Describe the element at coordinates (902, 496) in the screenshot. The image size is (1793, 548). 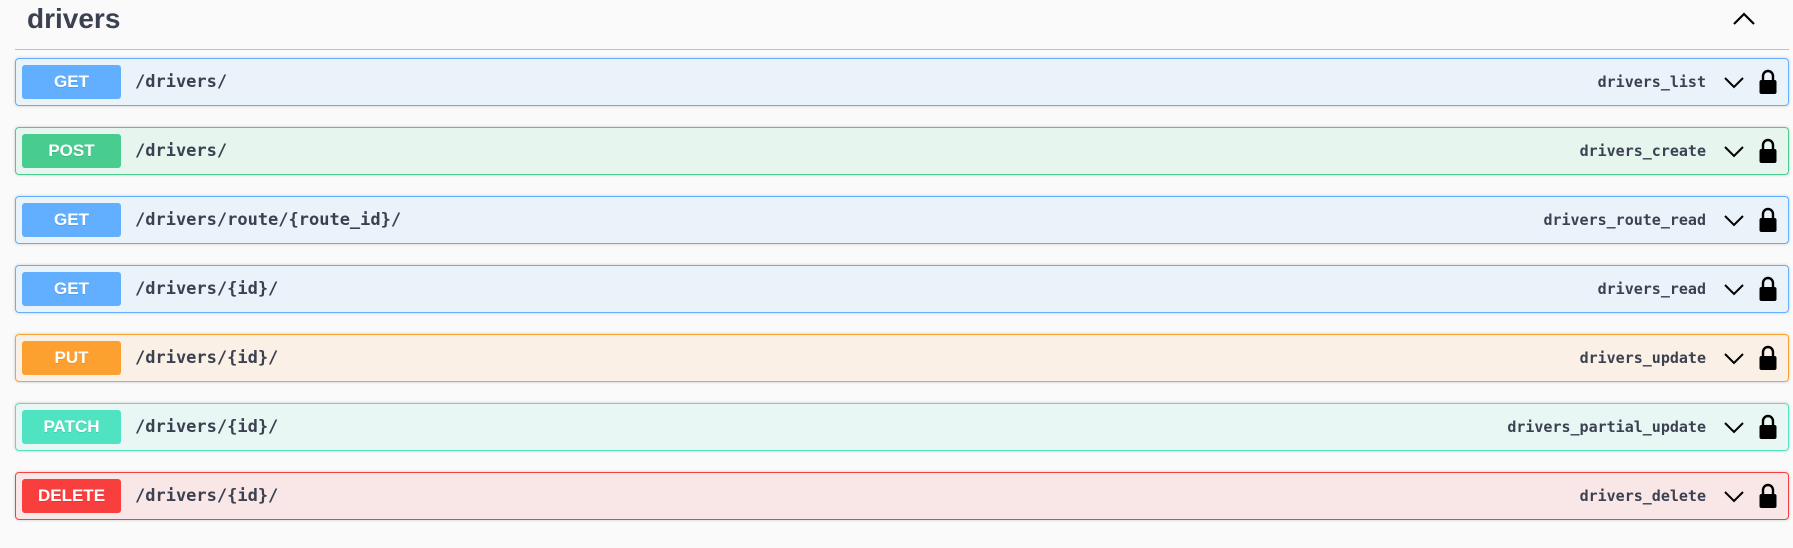
I see `operation-row: DELETE /drivers/{id}/ drivers_delete` at that location.